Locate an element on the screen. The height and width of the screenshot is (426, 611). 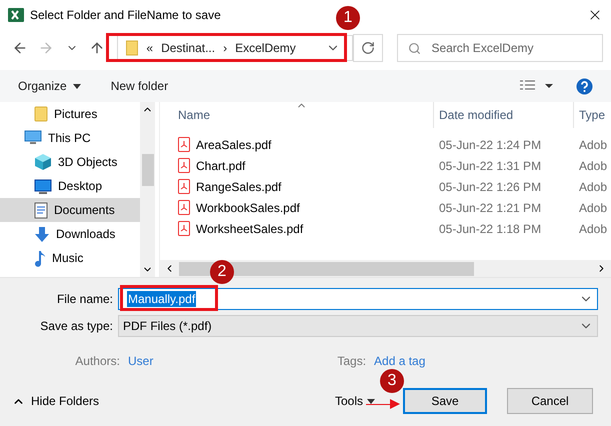
navigation-item: Music is located at coordinates (70, 258).